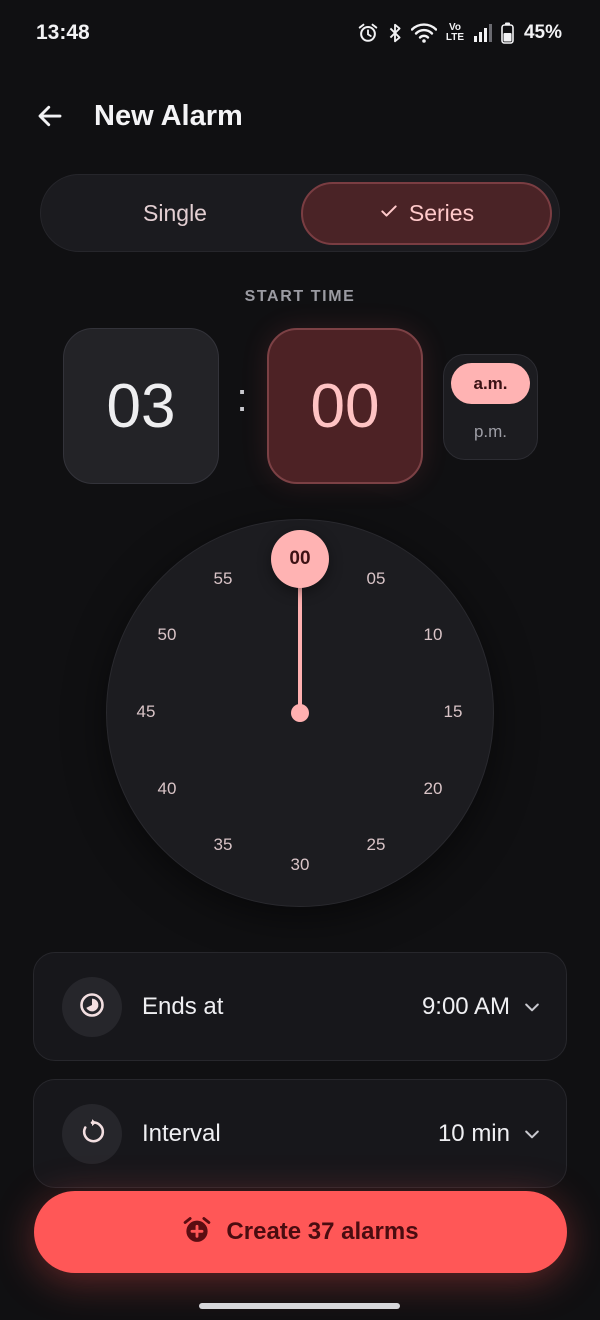 The height and width of the screenshot is (1320, 600). What do you see at coordinates (168, 116) in the screenshot?
I see `page-title: New Alarm` at bounding box center [168, 116].